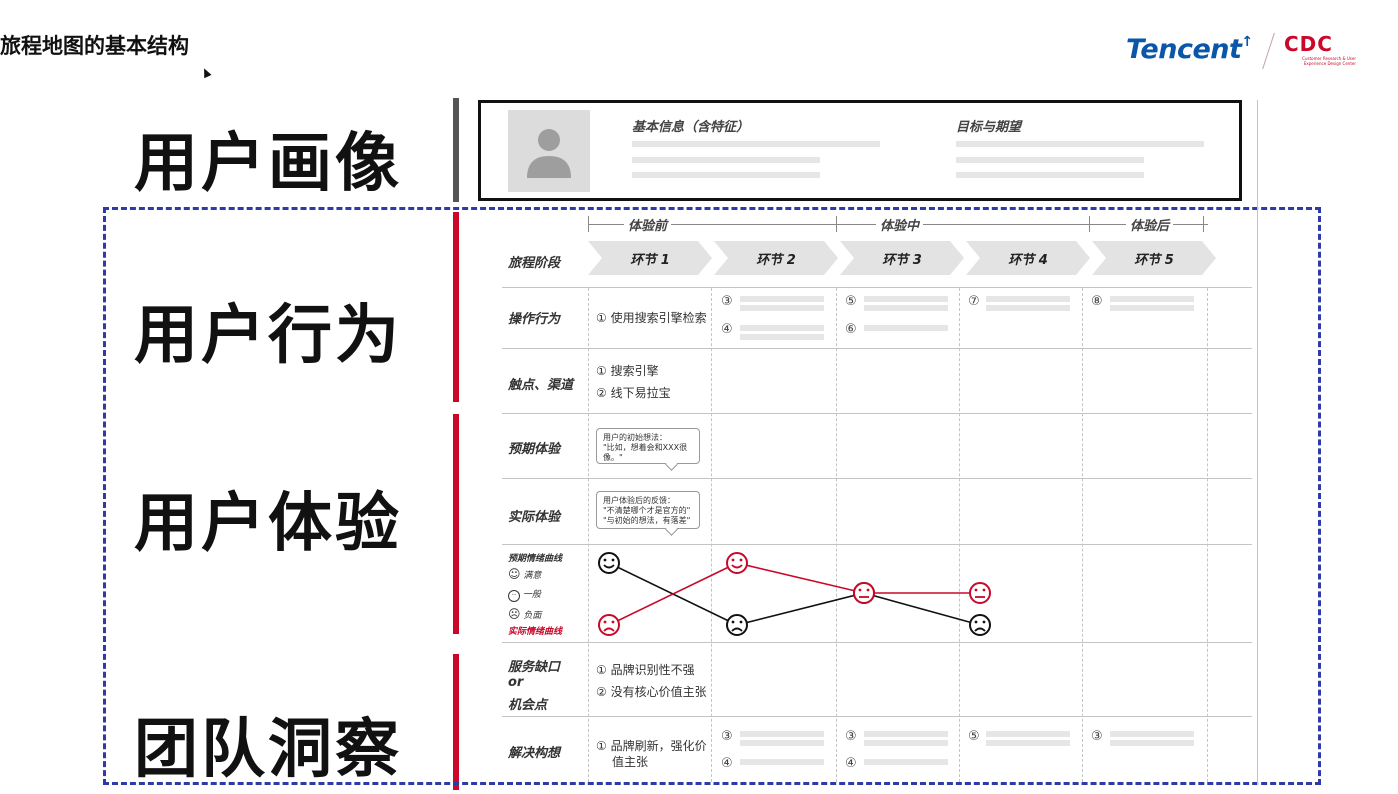  I want to click on row-label-solution: 解决构想, so click(534, 753).